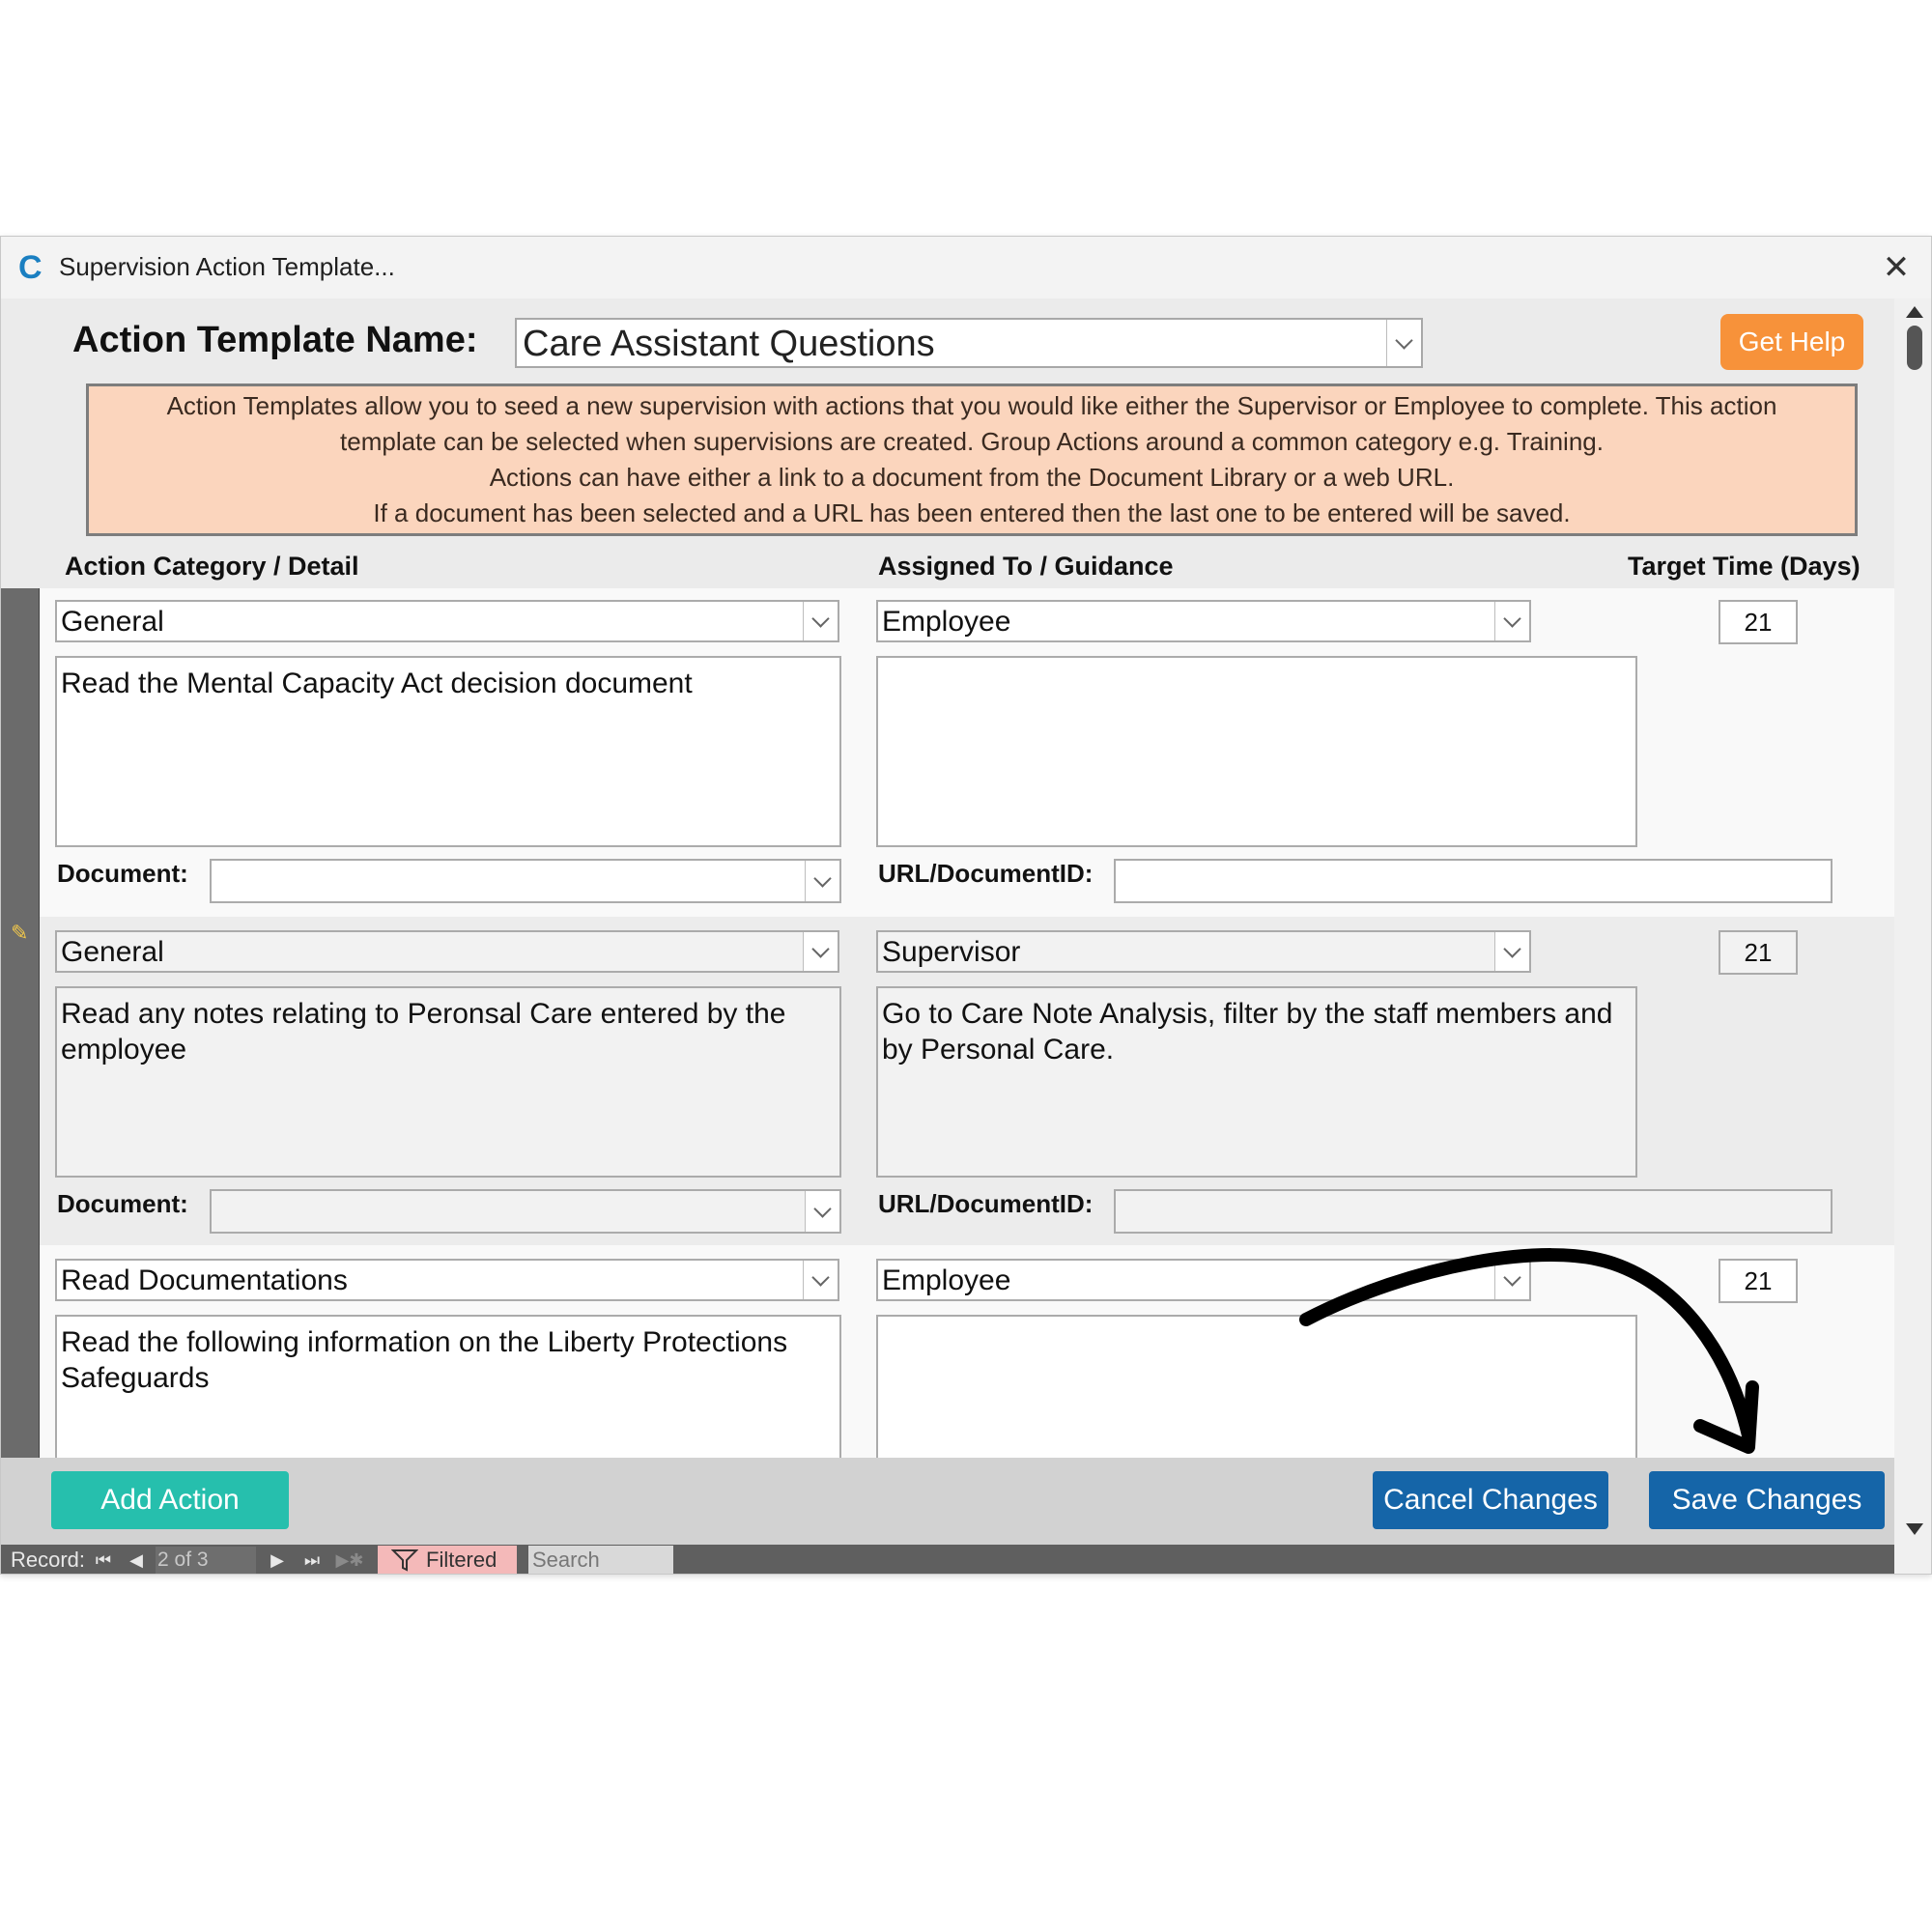  Describe the element at coordinates (729, 344) in the screenshot. I see `template-name-value: Care Assistant Questions` at that location.